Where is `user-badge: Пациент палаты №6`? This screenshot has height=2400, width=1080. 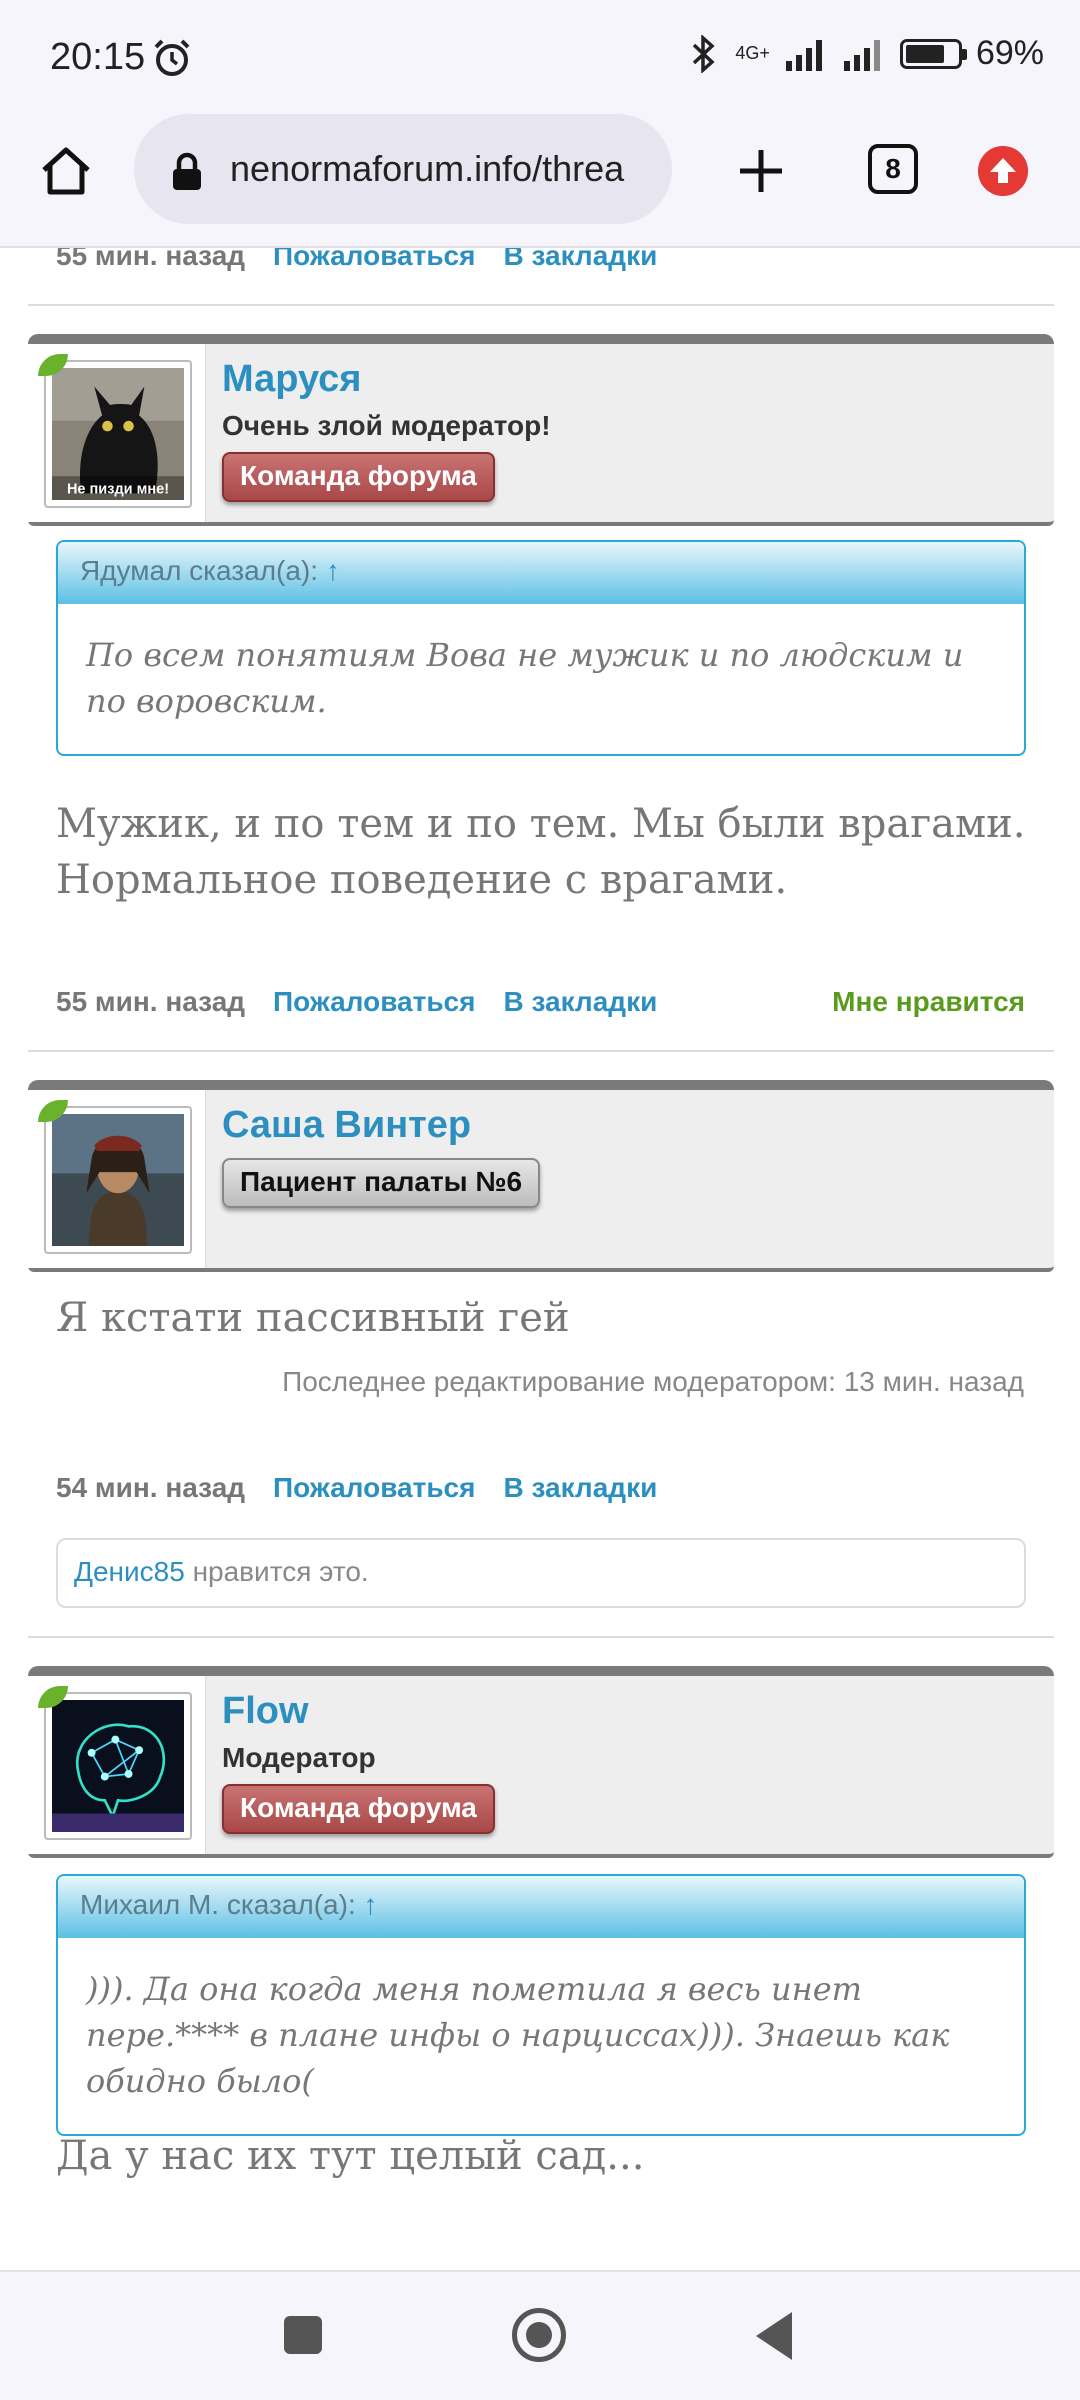 user-badge: Пациент палаты №6 is located at coordinates (381, 1183).